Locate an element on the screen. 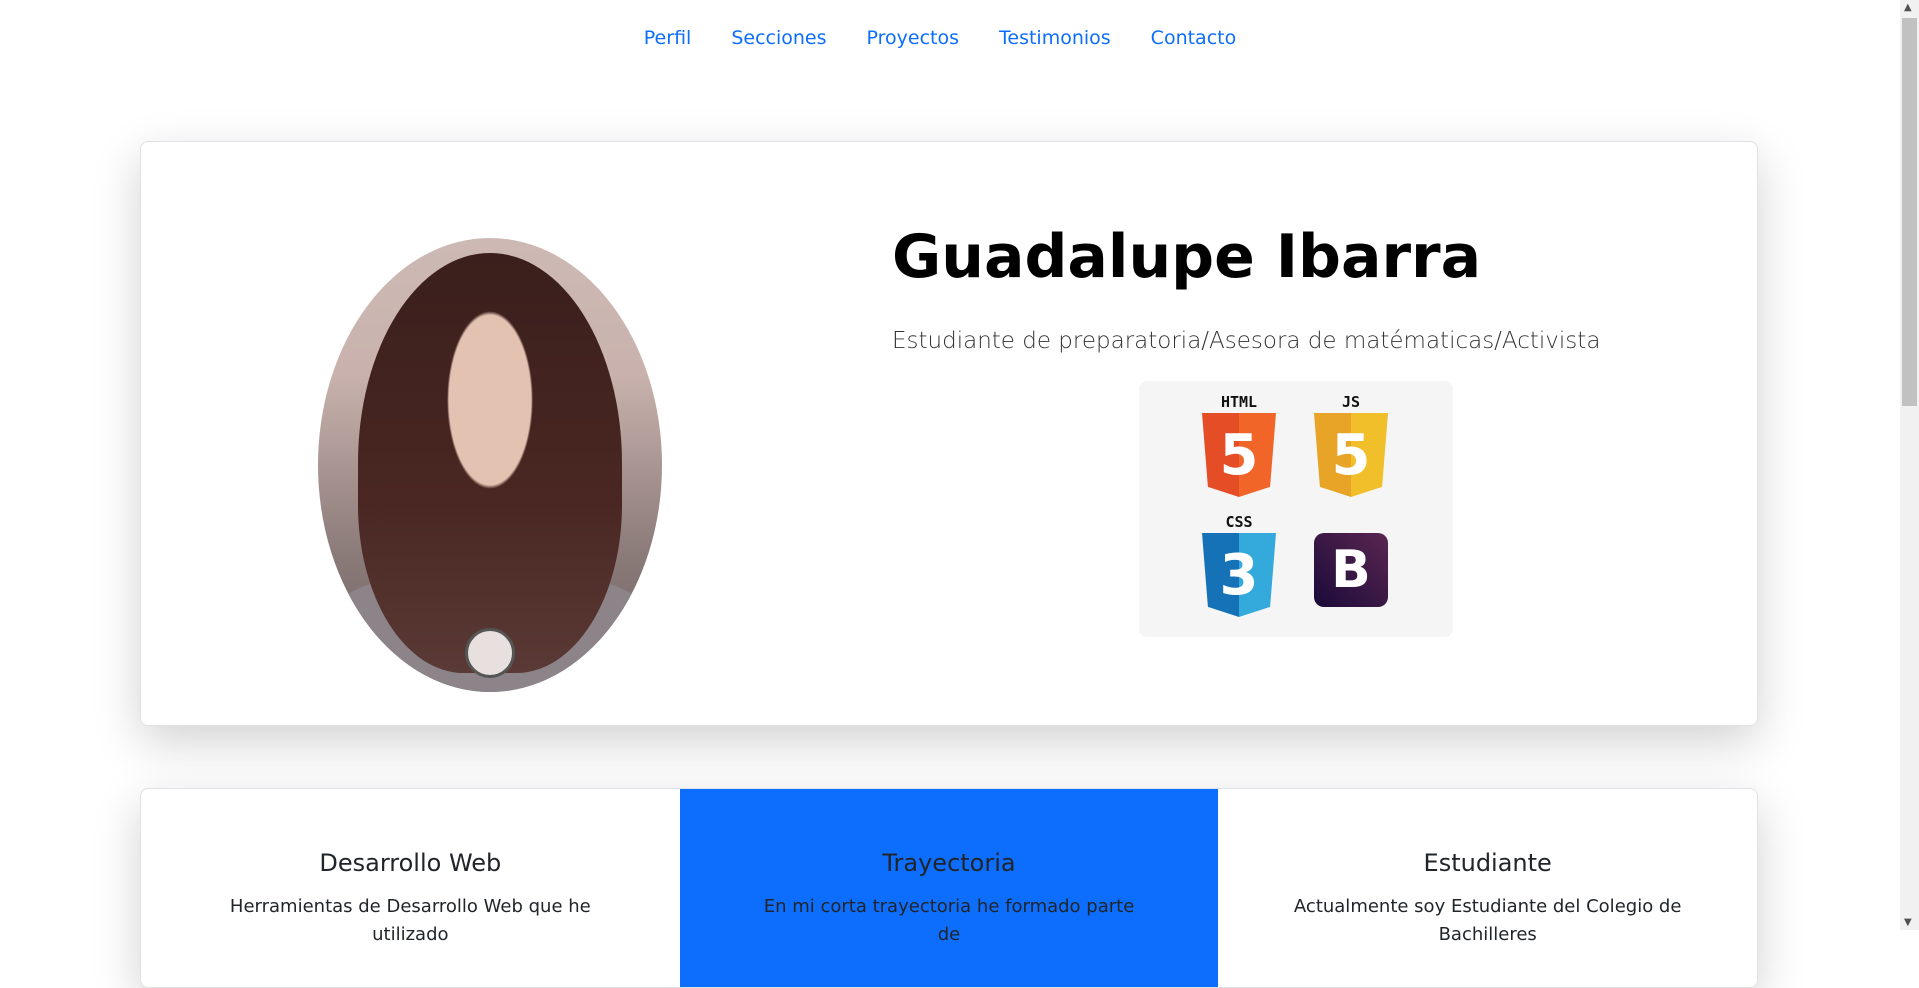  bootstrap-logo: B is located at coordinates (1351, 560).